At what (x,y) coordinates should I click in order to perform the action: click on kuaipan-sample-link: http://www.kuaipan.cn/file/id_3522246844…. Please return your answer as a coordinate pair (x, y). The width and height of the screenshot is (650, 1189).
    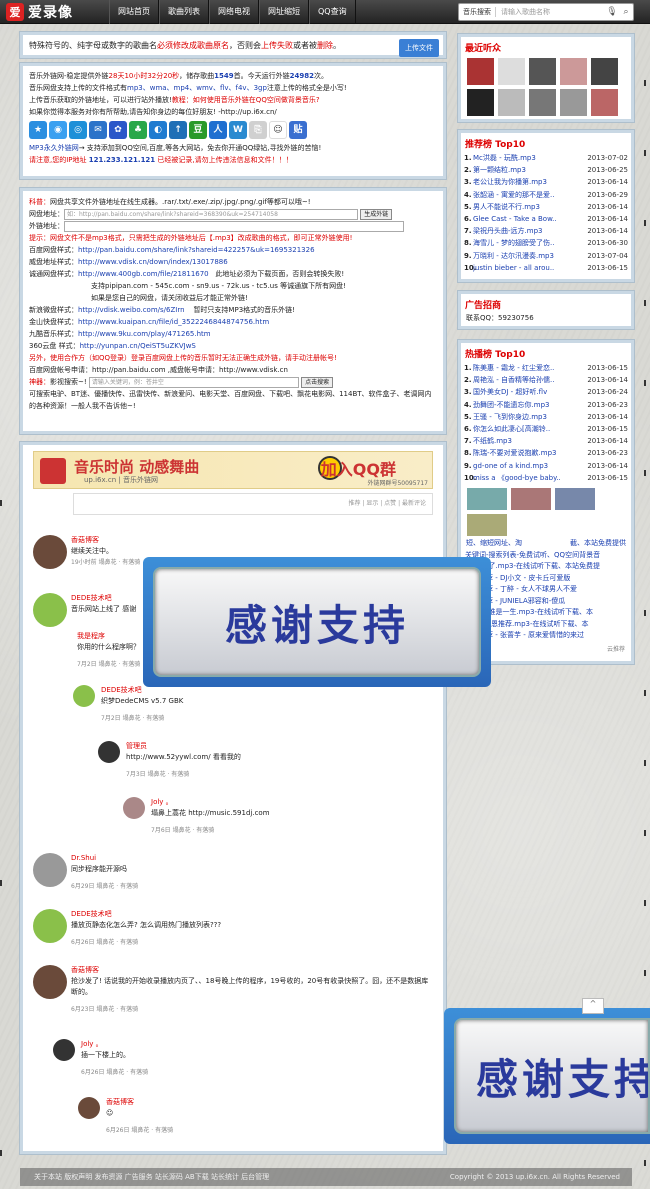
    Looking at the image, I should click on (173, 322).